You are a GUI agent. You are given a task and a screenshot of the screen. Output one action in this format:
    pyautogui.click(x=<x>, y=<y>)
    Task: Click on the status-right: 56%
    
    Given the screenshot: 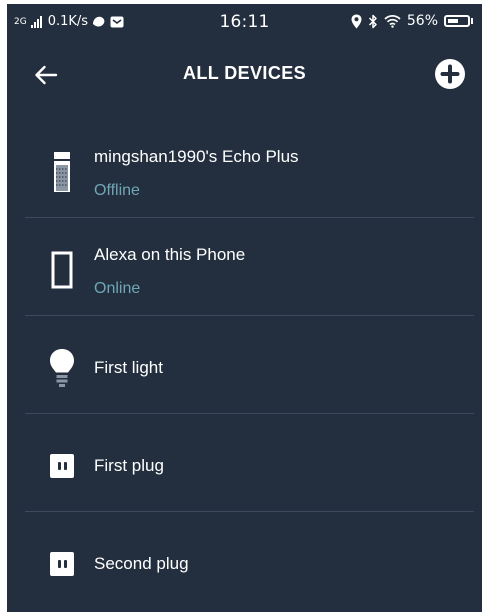 What is the action you would take?
    pyautogui.click(x=412, y=21)
    